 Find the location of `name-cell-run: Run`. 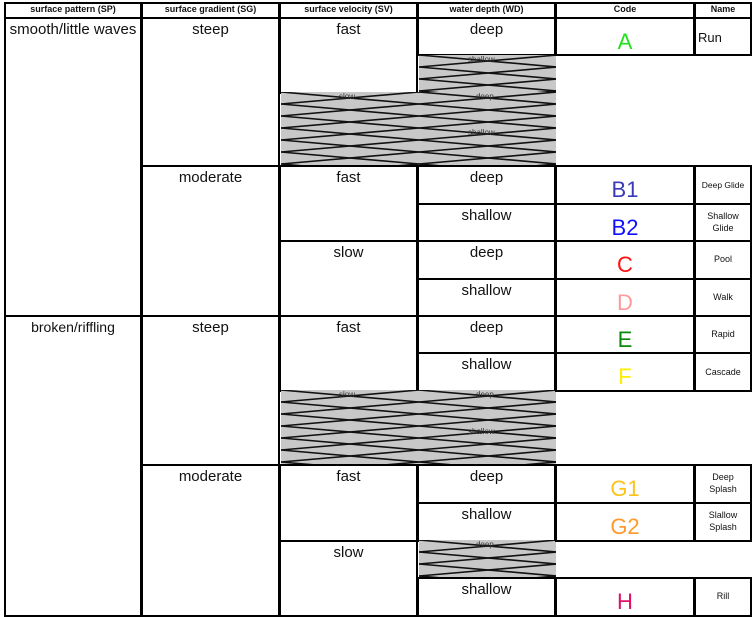

name-cell-run: Run is located at coordinates (723, 36).